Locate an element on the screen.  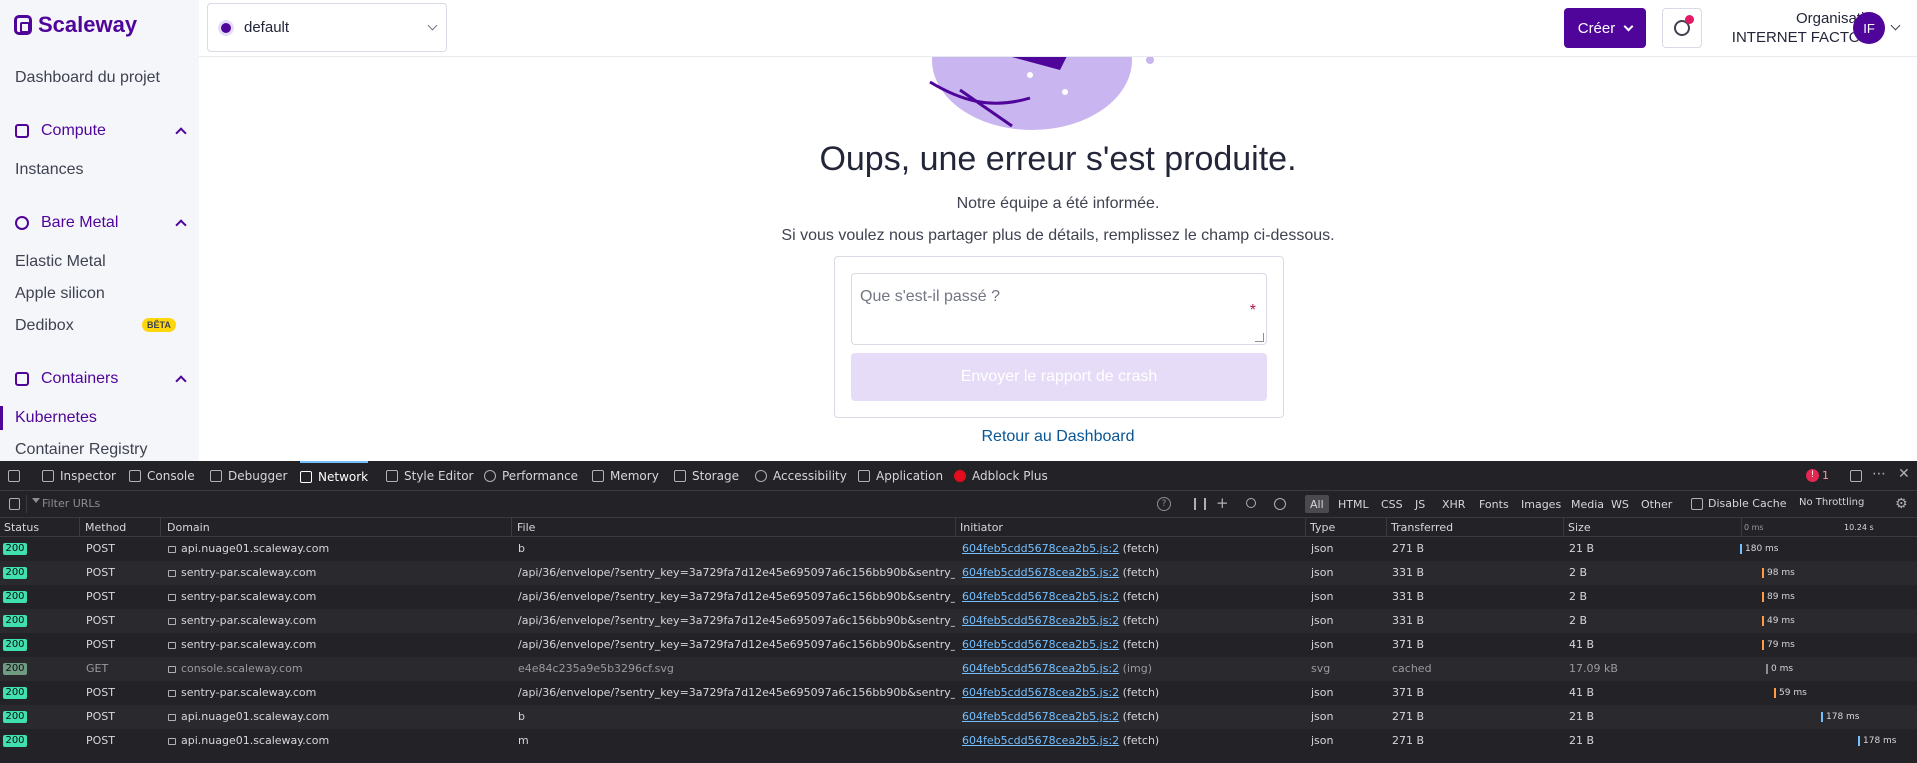
block-icon is located at coordinates (1280, 504).